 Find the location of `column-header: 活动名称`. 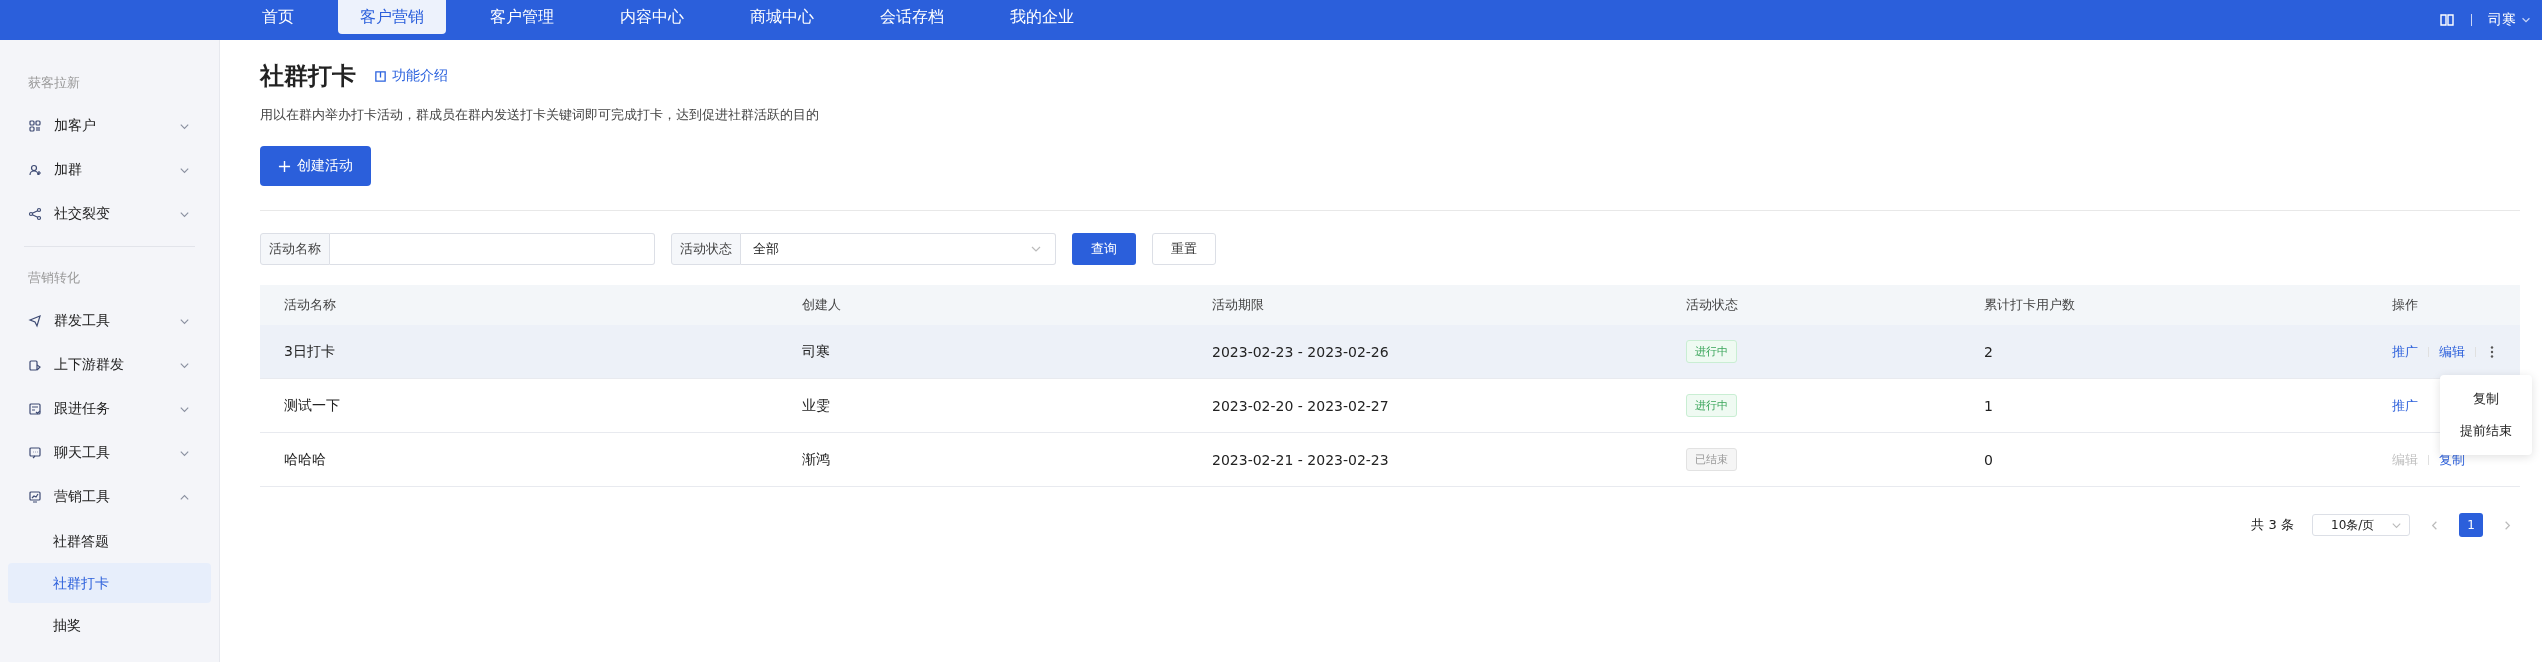

column-header: 活动名称 is located at coordinates (310, 305).